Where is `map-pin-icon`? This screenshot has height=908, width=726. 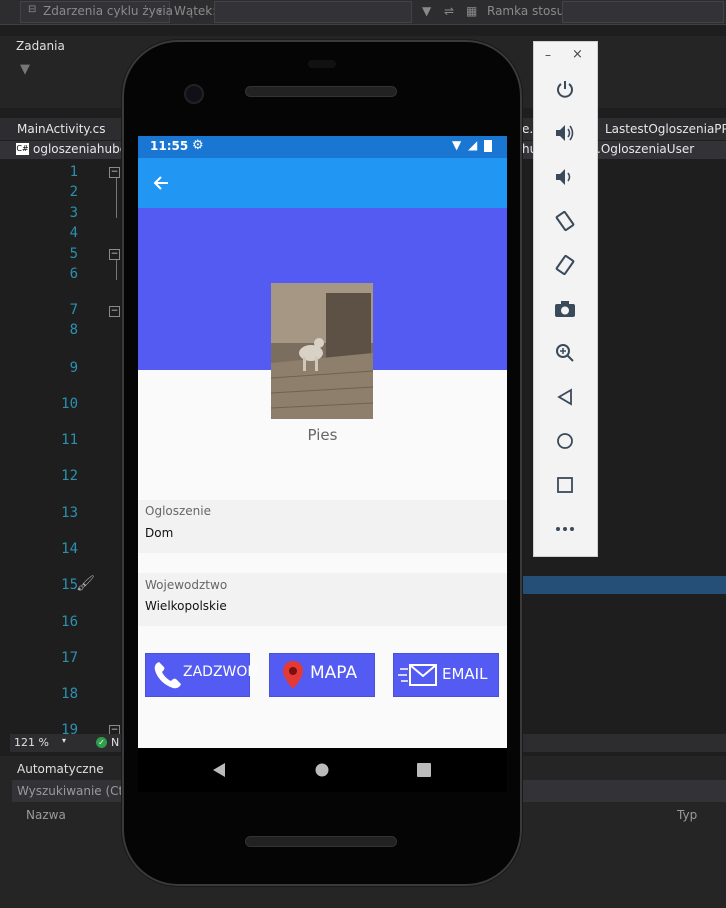
map-pin-icon is located at coordinates (293, 675).